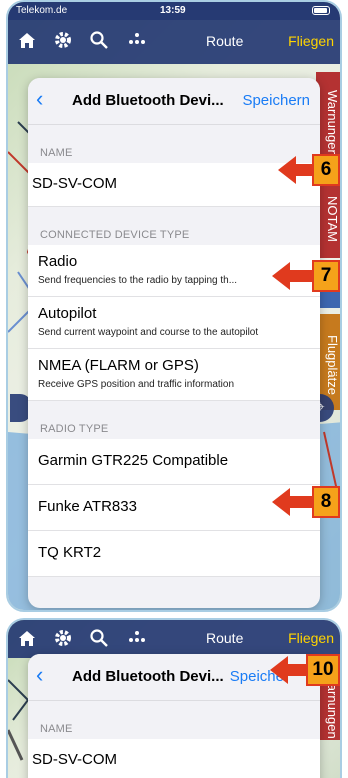 Image resolution: width=348 pixels, height=778 pixels. I want to click on status-bar: Telekom.de 13:59, so click(174, 11).